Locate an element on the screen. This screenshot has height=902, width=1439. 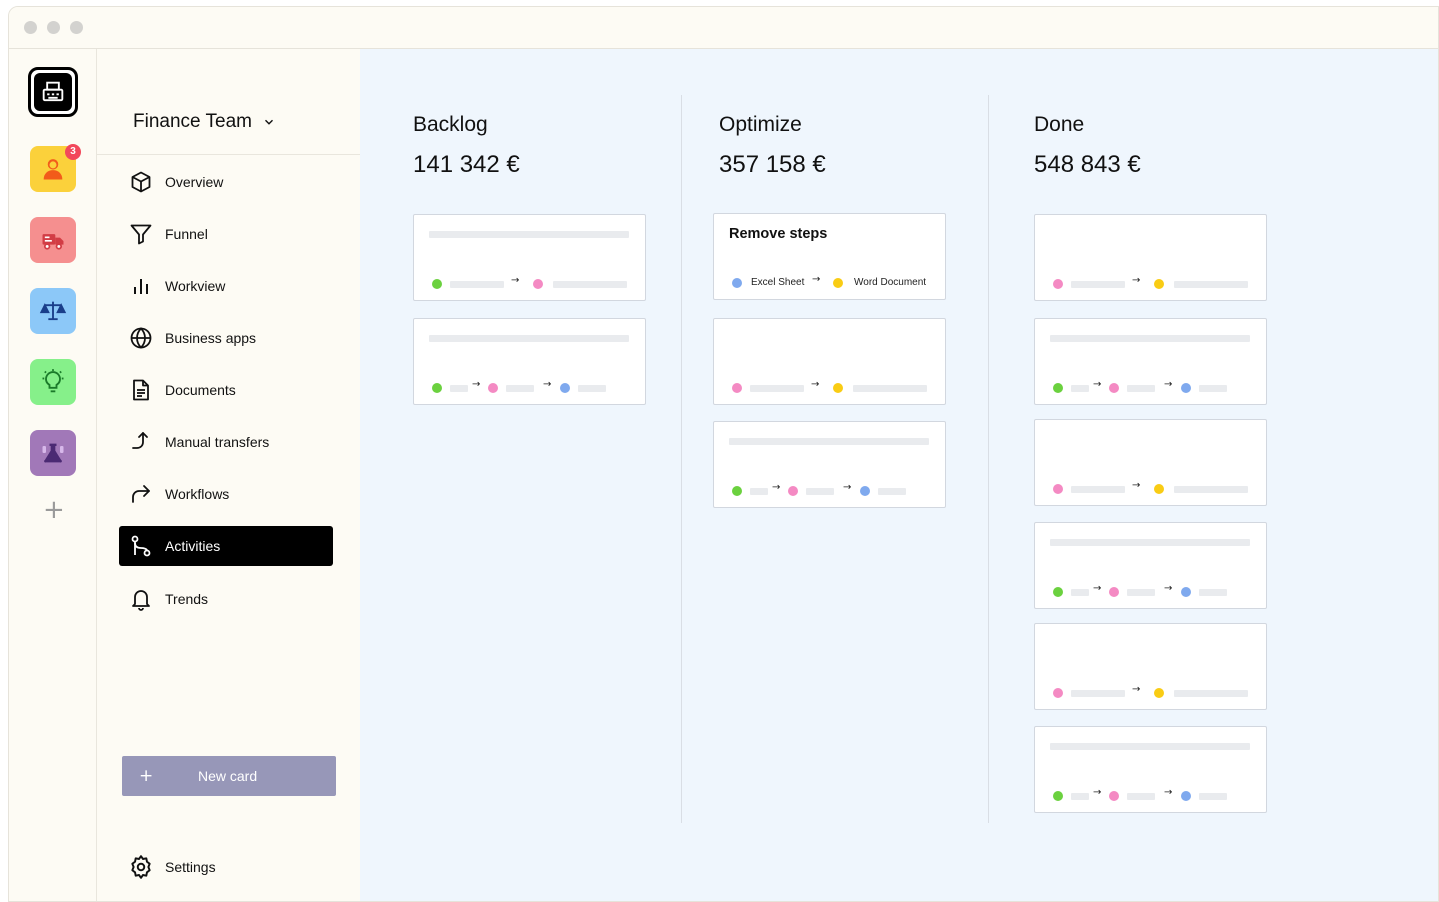
column-amount: 141 342 € is located at coordinates (466, 164).